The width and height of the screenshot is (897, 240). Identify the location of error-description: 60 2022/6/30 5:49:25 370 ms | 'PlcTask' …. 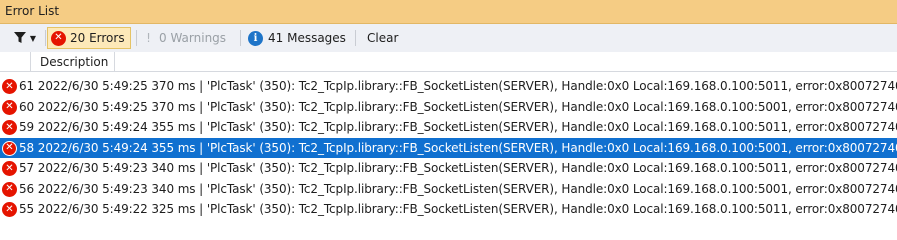
(458, 106).